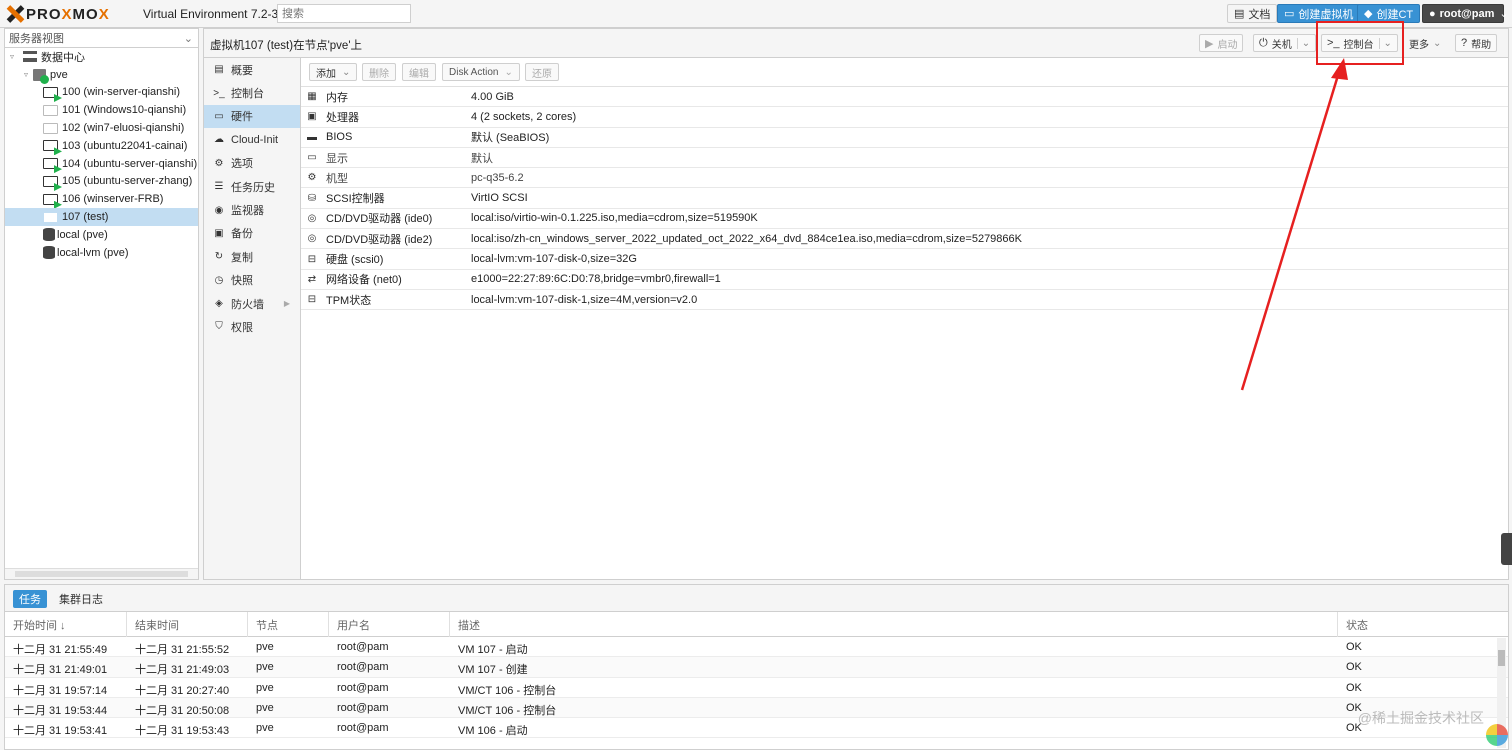  I want to click on desktop-icon: ▭, so click(312, 158).